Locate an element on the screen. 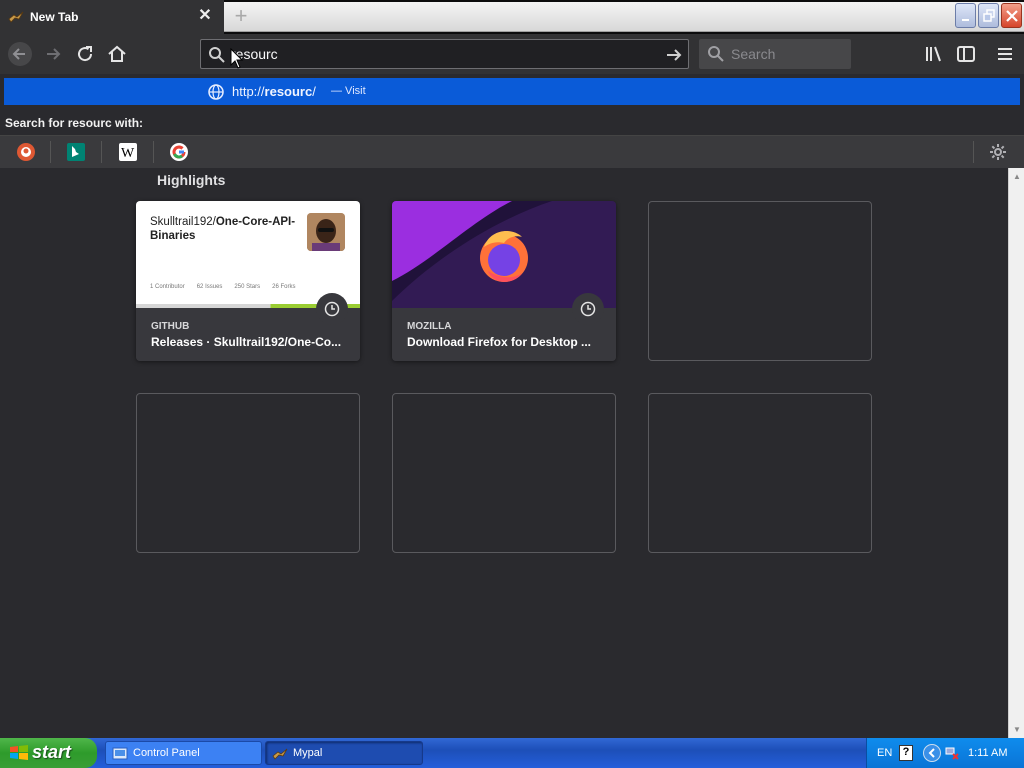  task-label: Mypal is located at coordinates (308, 753).